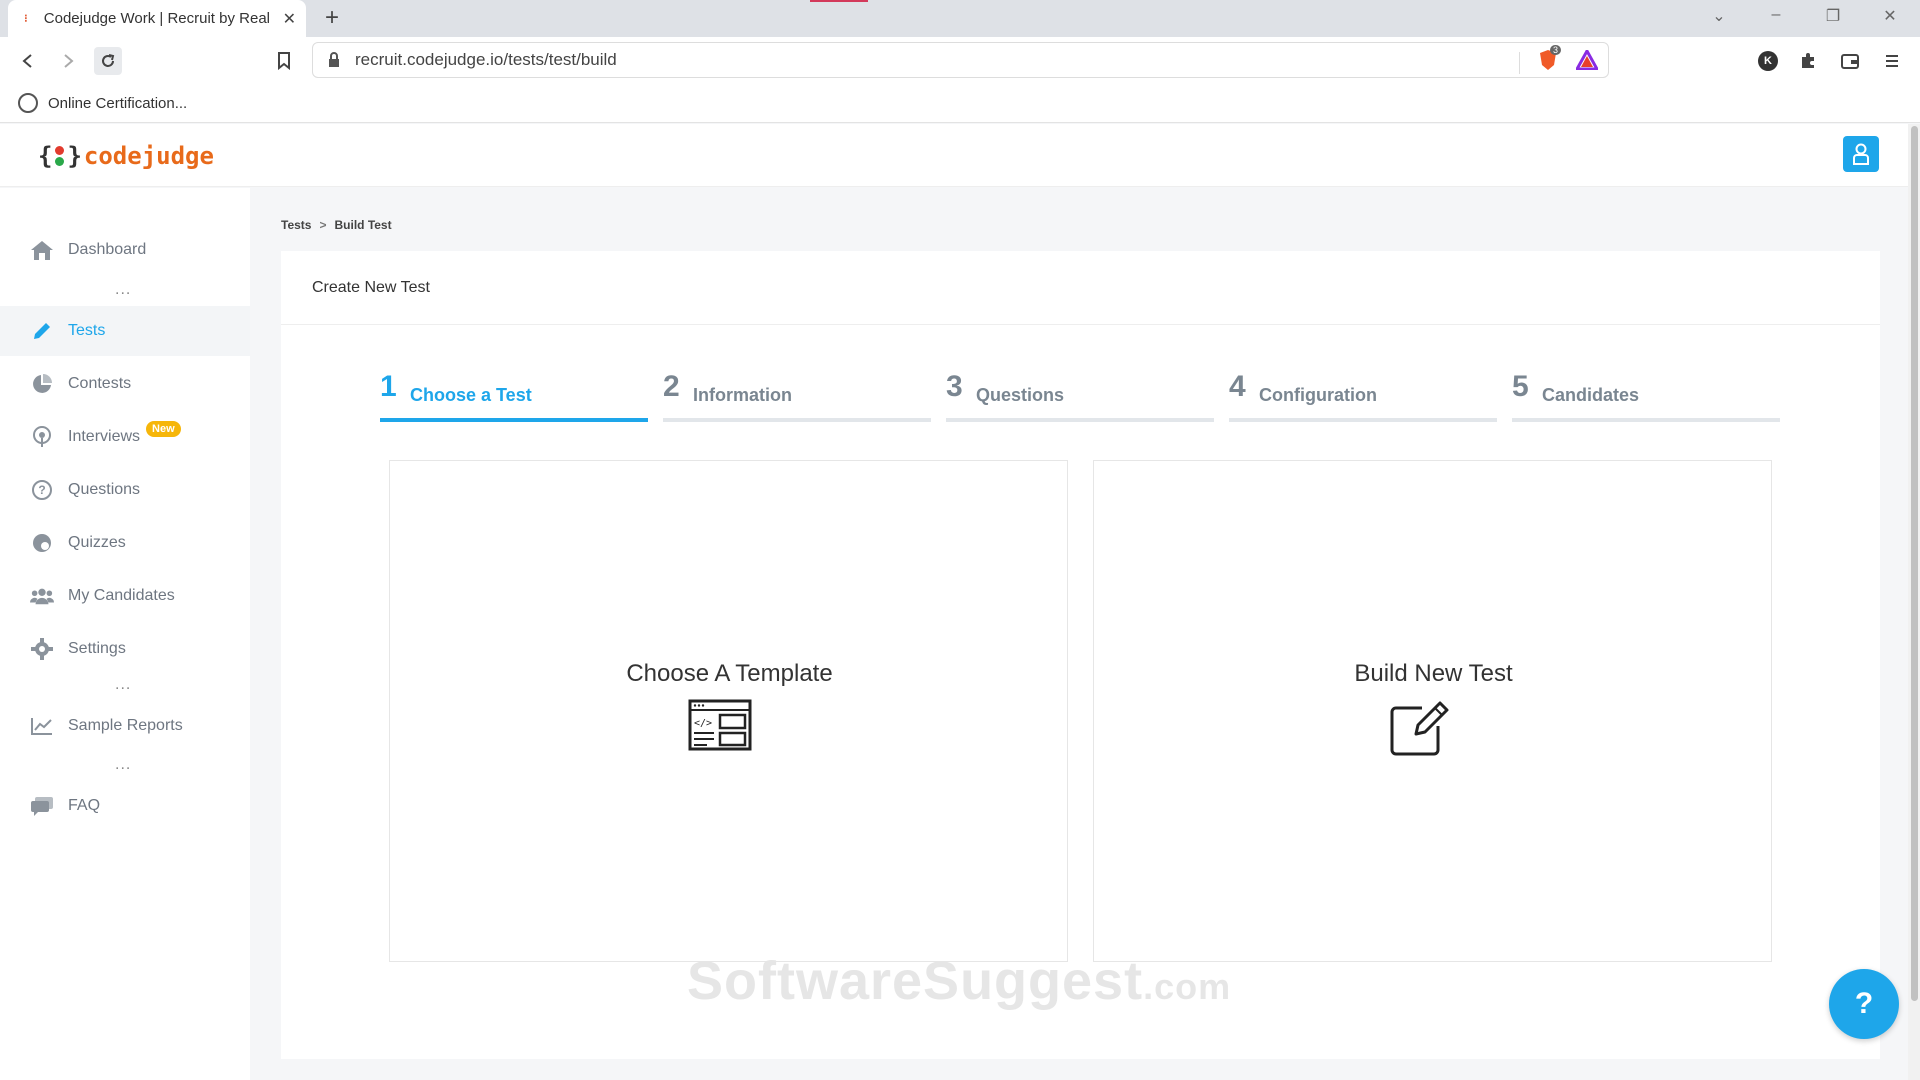  Describe the element at coordinates (1080, 324) in the screenshot. I see `divider` at that location.